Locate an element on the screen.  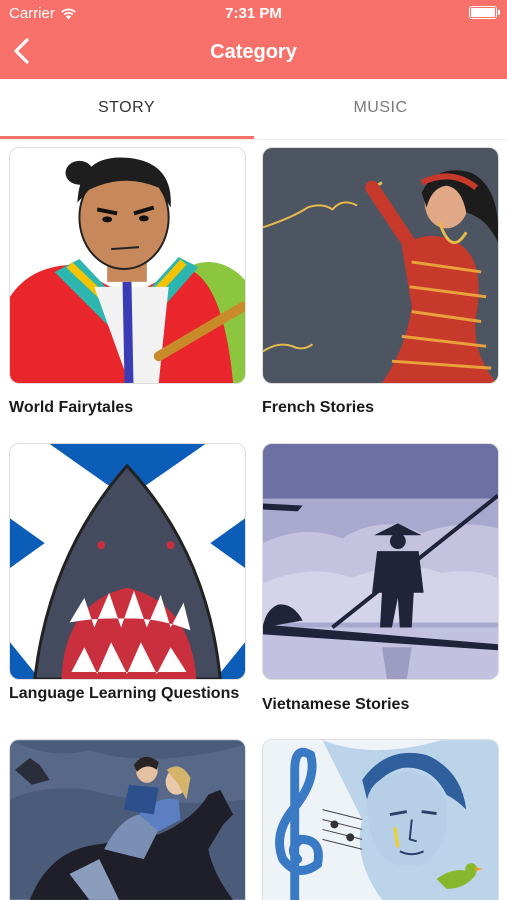
boatman-illustration is located at coordinates (380, 561).